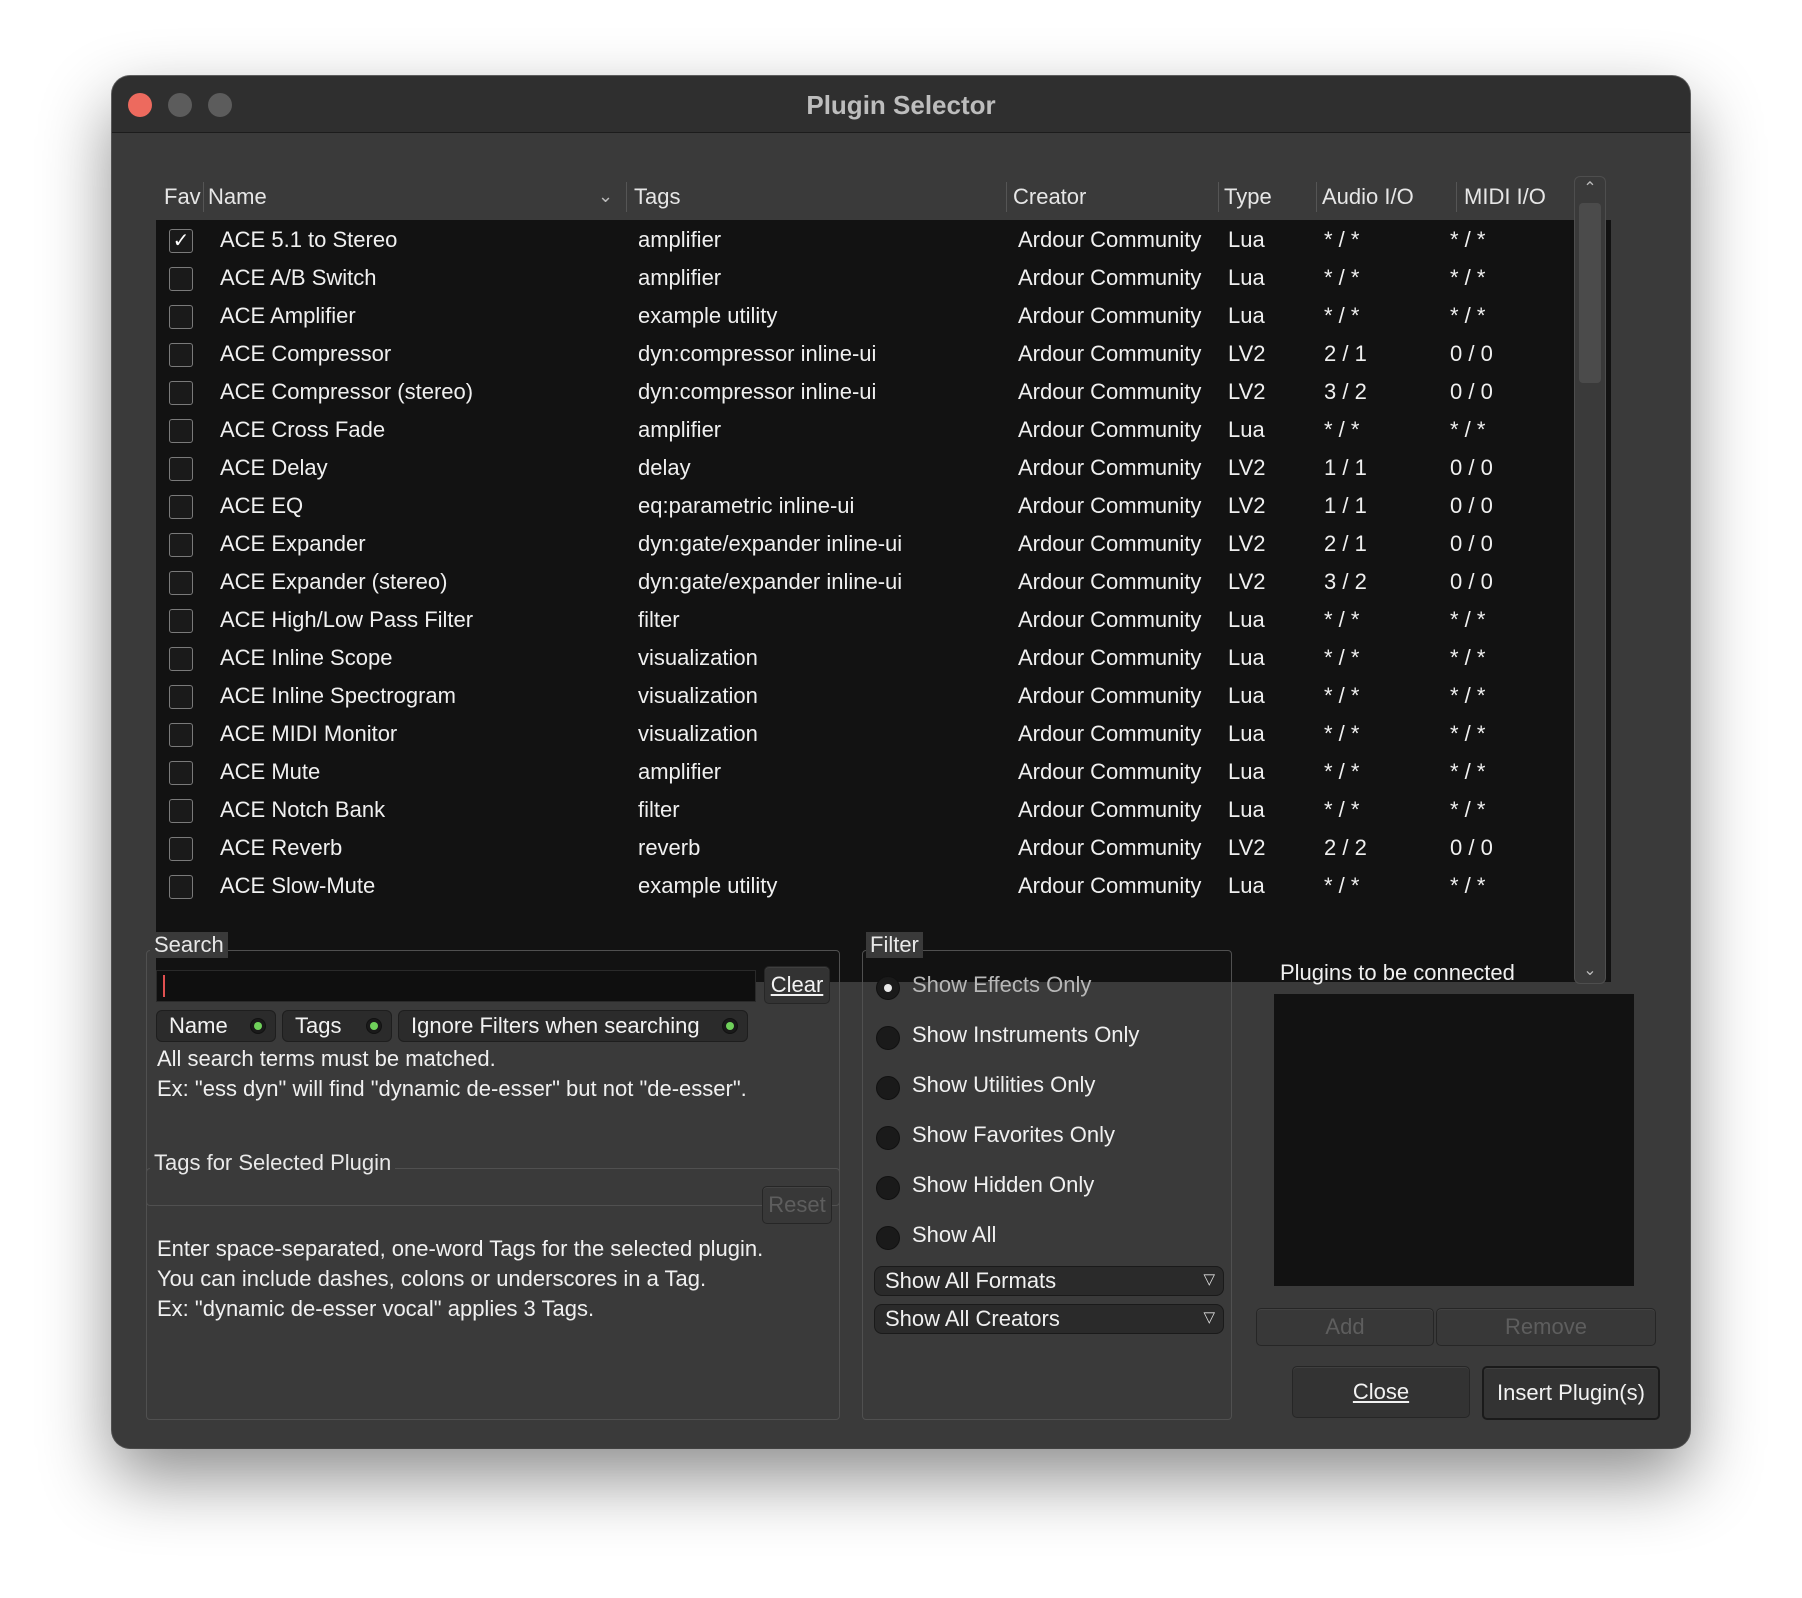 The image size is (1802, 1598). Describe the element at coordinates (1345, 1327) in the screenshot. I see `add-plugin-button: Add` at that location.